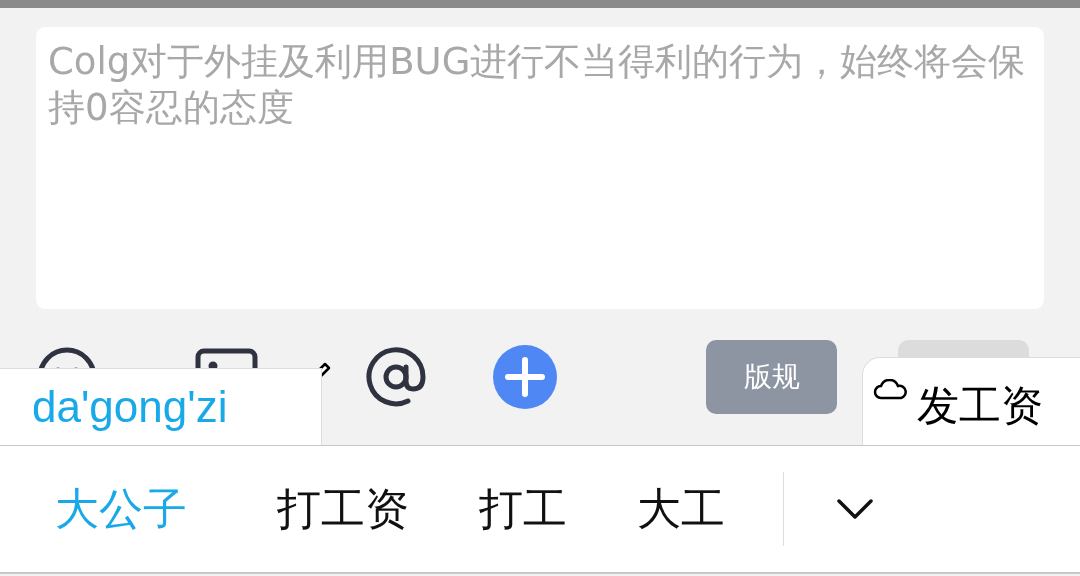 The height and width of the screenshot is (576, 1080). What do you see at coordinates (681, 509) in the screenshot?
I see `candidate-word: 大工` at bounding box center [681, 509].